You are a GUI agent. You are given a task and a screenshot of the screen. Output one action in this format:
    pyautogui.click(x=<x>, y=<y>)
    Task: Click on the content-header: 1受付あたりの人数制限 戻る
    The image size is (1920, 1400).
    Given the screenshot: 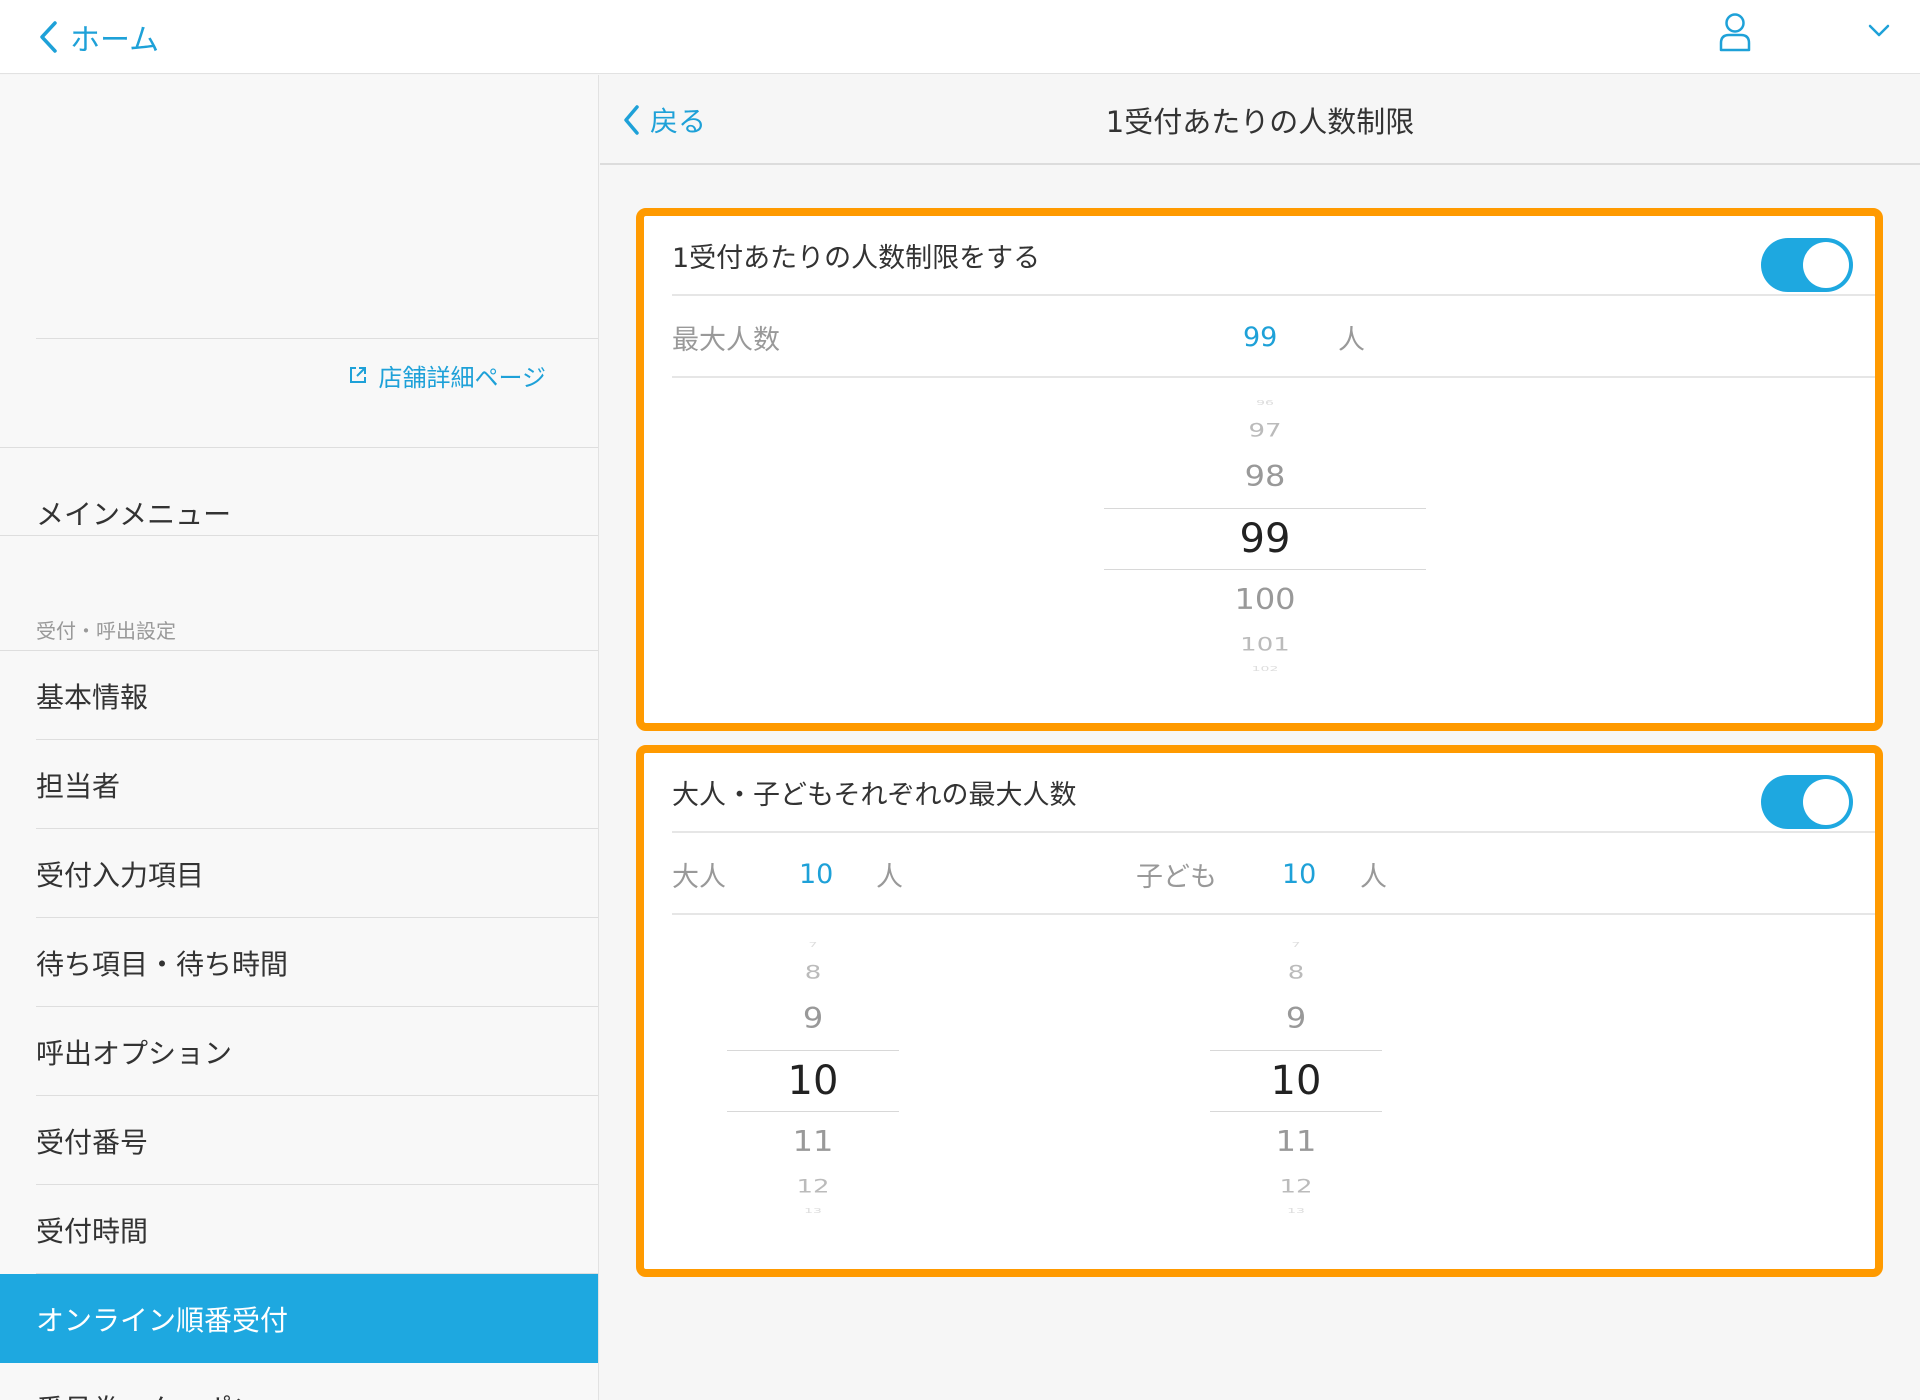 What is the action you would take?
    pyautogui.click(x=1260, y=120)
    